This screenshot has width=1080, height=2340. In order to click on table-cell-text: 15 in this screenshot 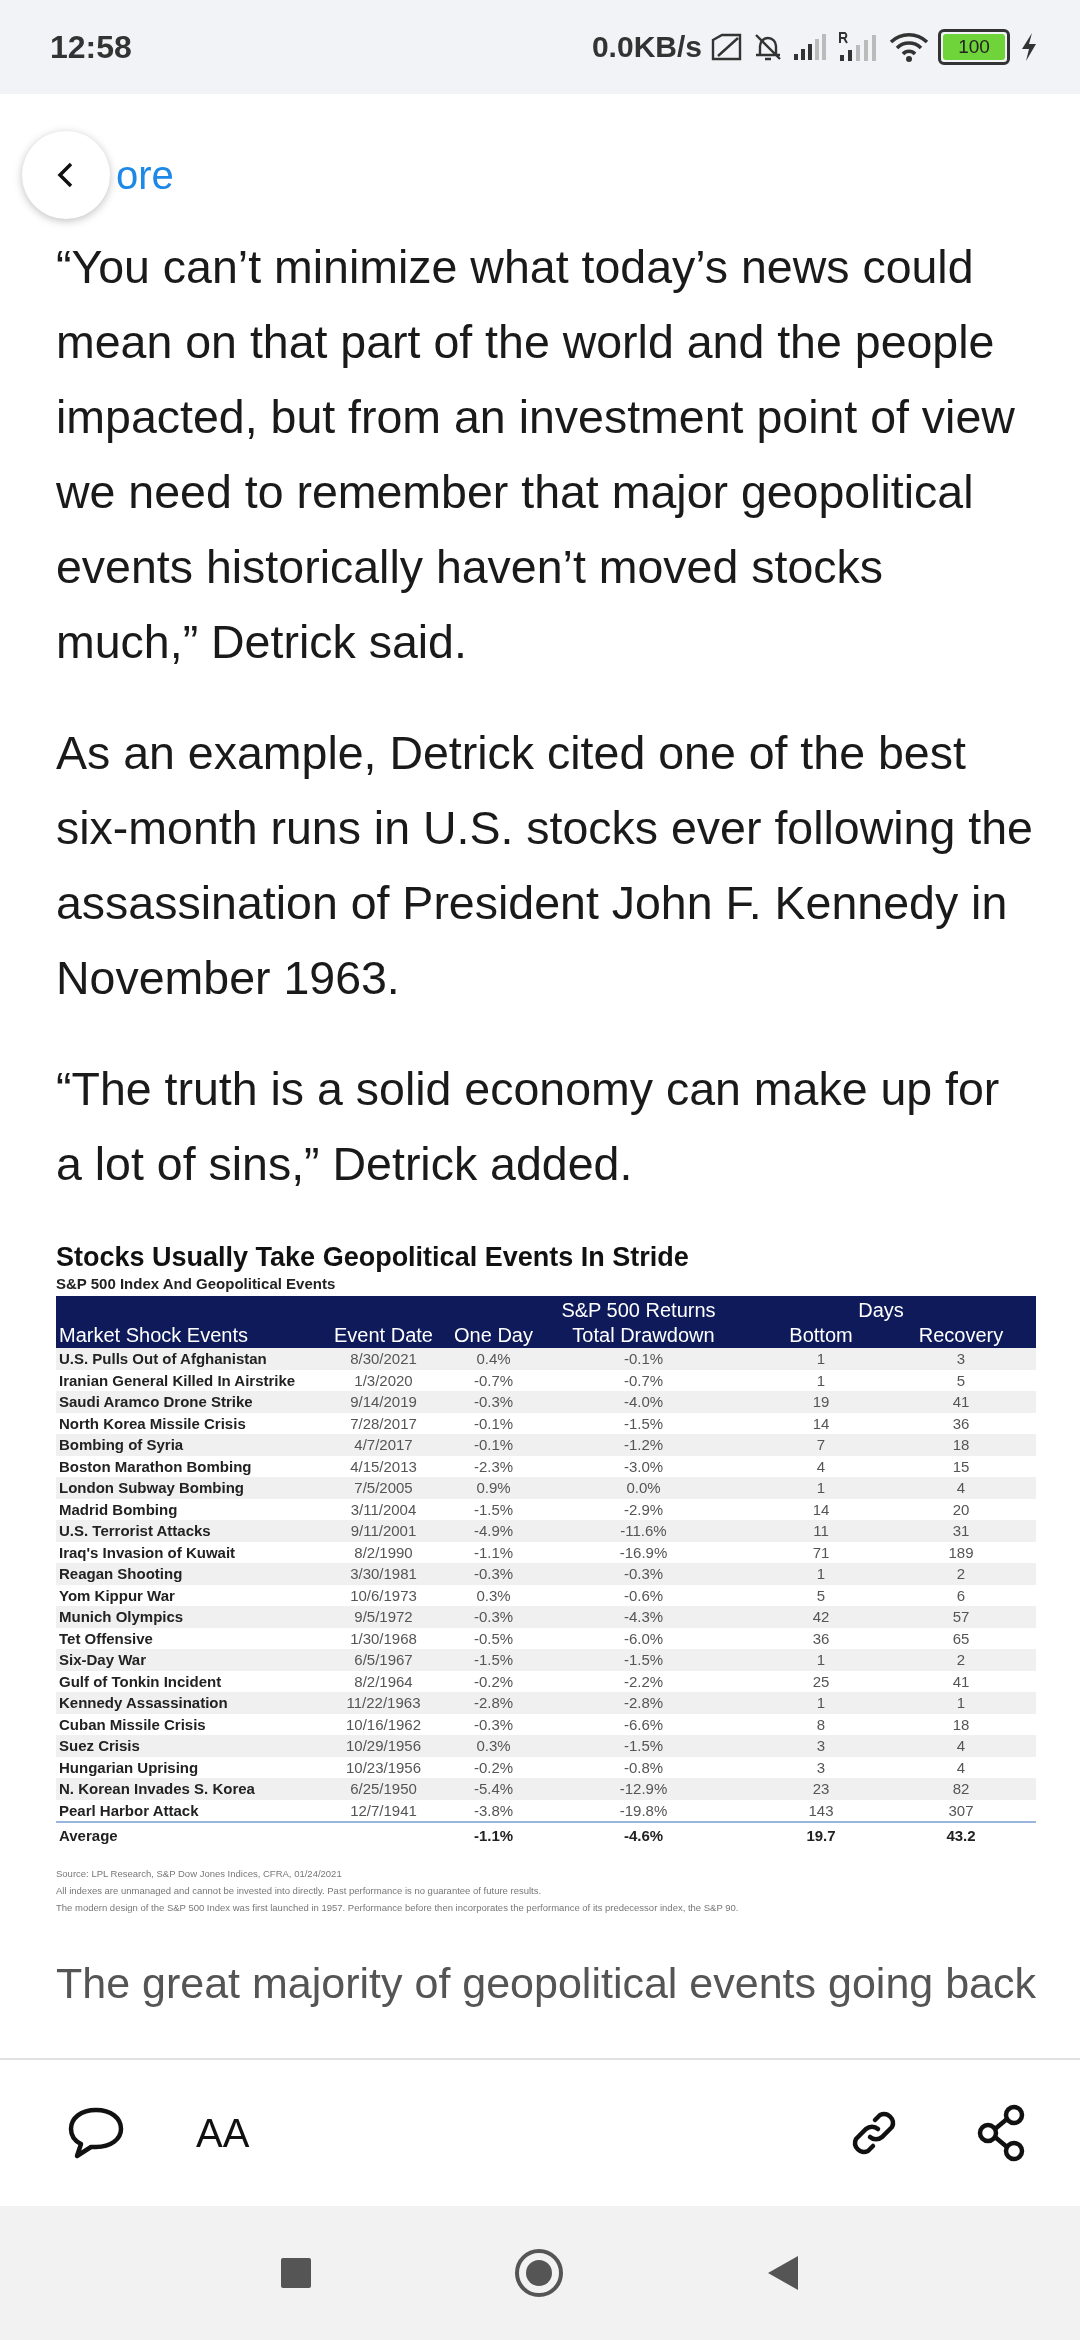, I will do `click(961, 1466)`.